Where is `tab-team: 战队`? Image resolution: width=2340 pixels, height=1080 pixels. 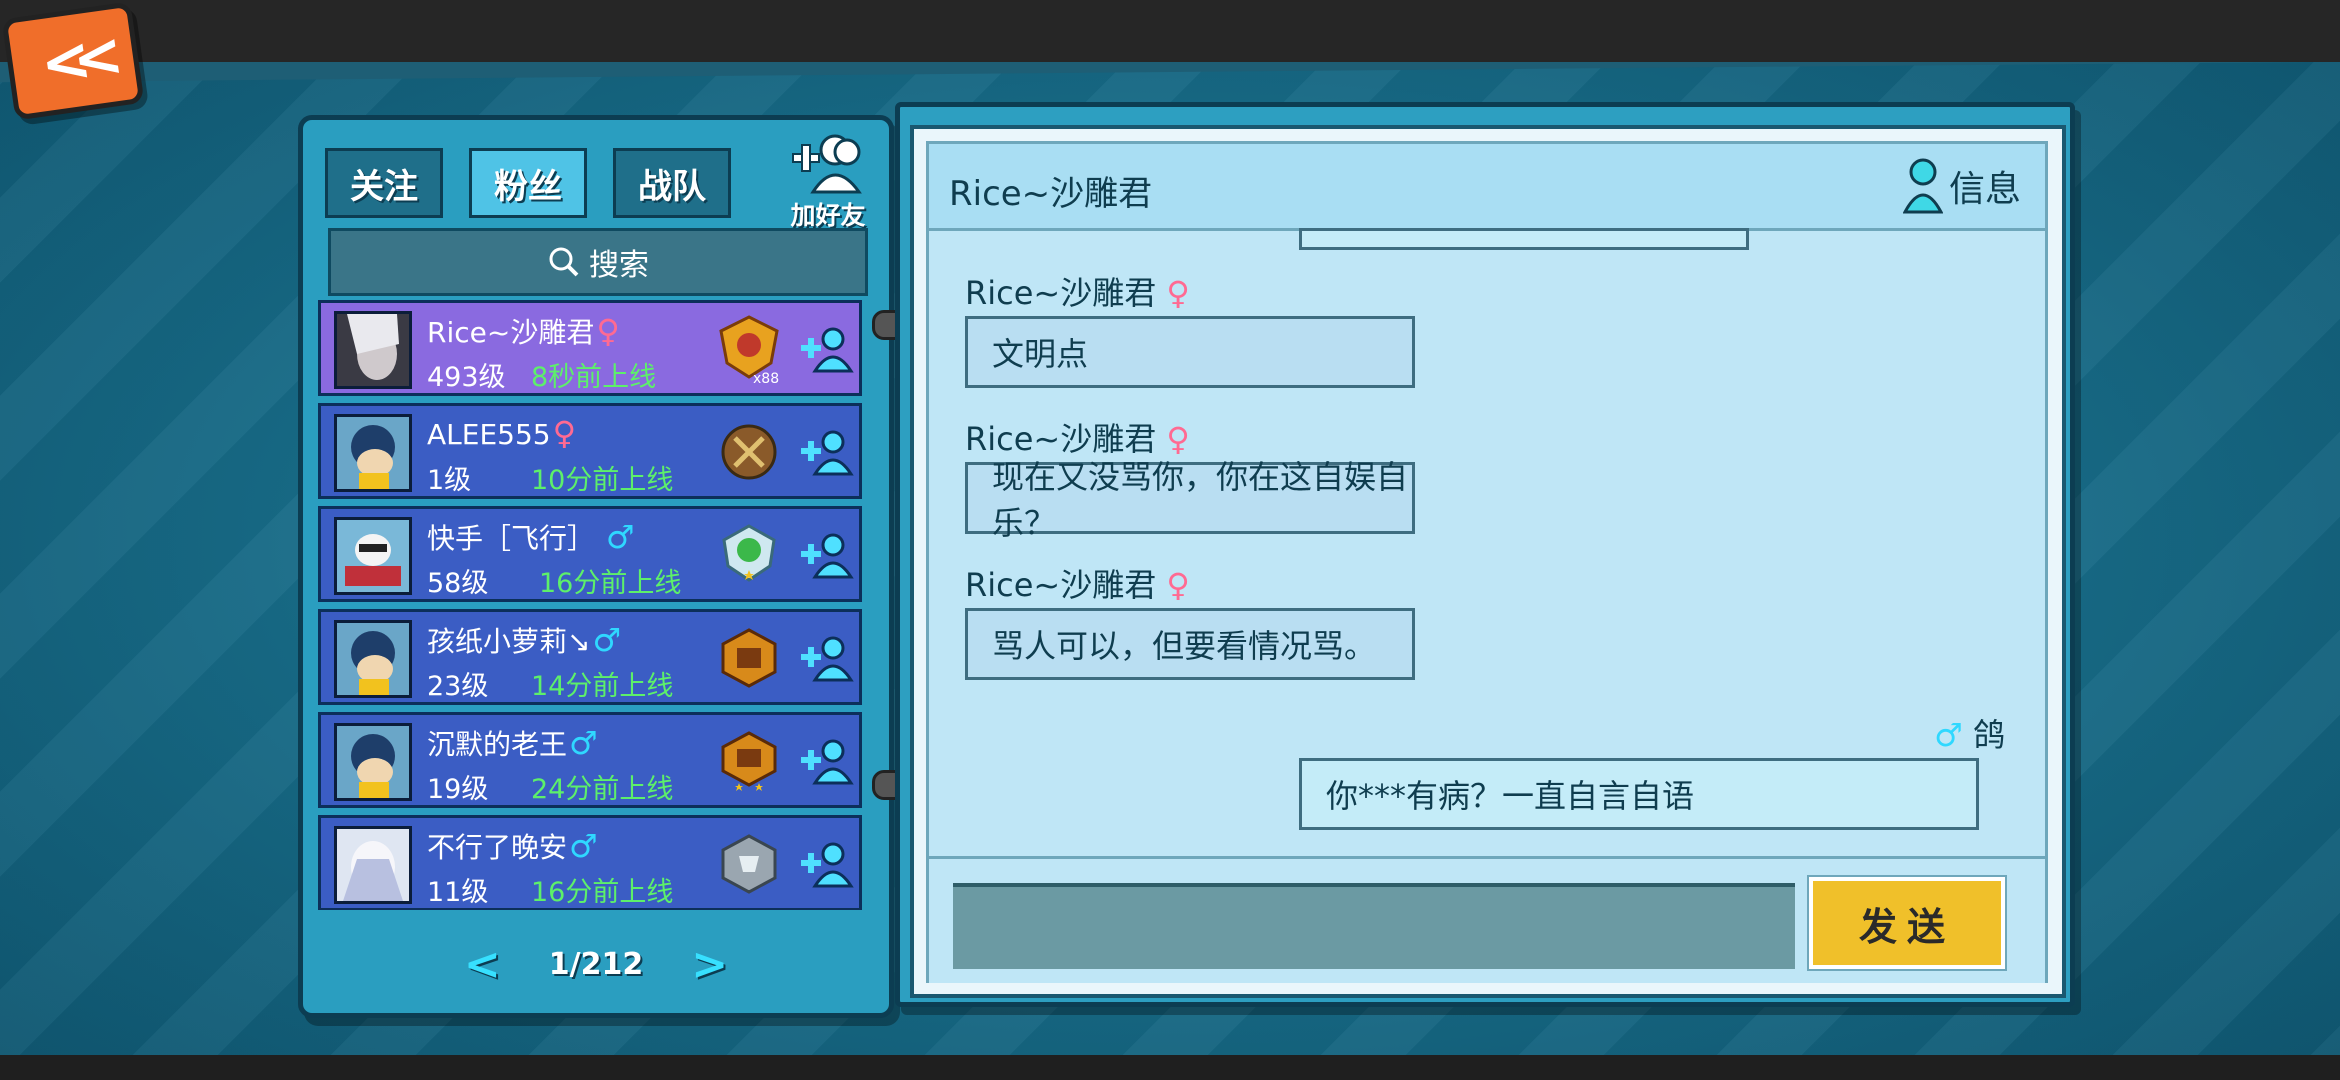 tab-team: 战队 is located at coordinates (672, 183).